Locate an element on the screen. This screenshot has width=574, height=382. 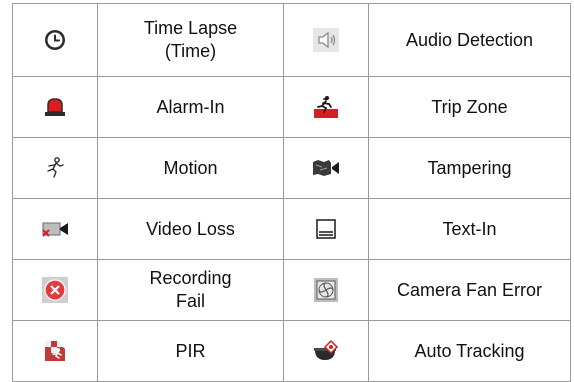
event-label: Text-In is located at coordinates (469, 228).